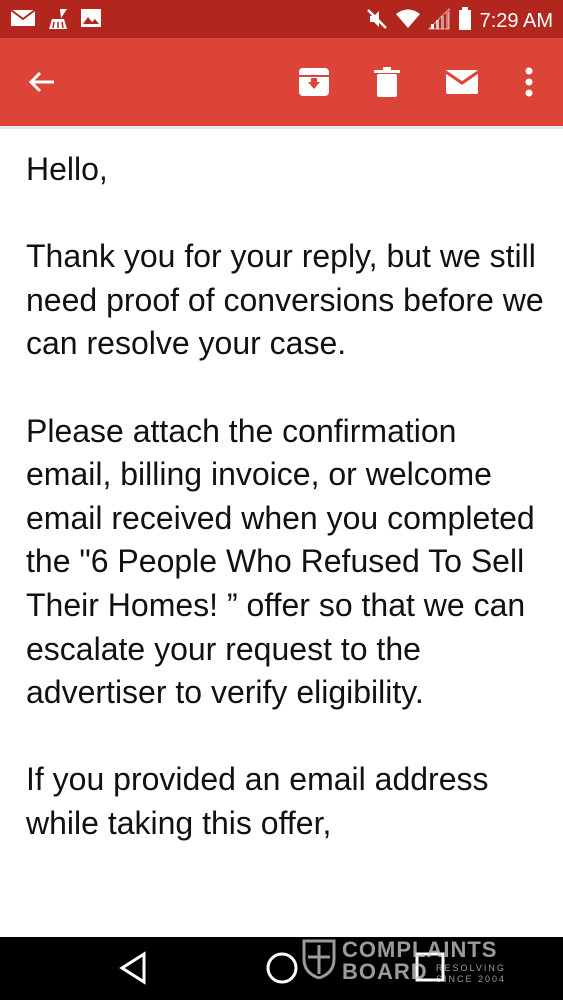 The width and height of the screenshot is (563, 1000). Describe the element at coordinates (281, 19) in the screenshot. I see `status-bar: 7:29 AM` at that location.